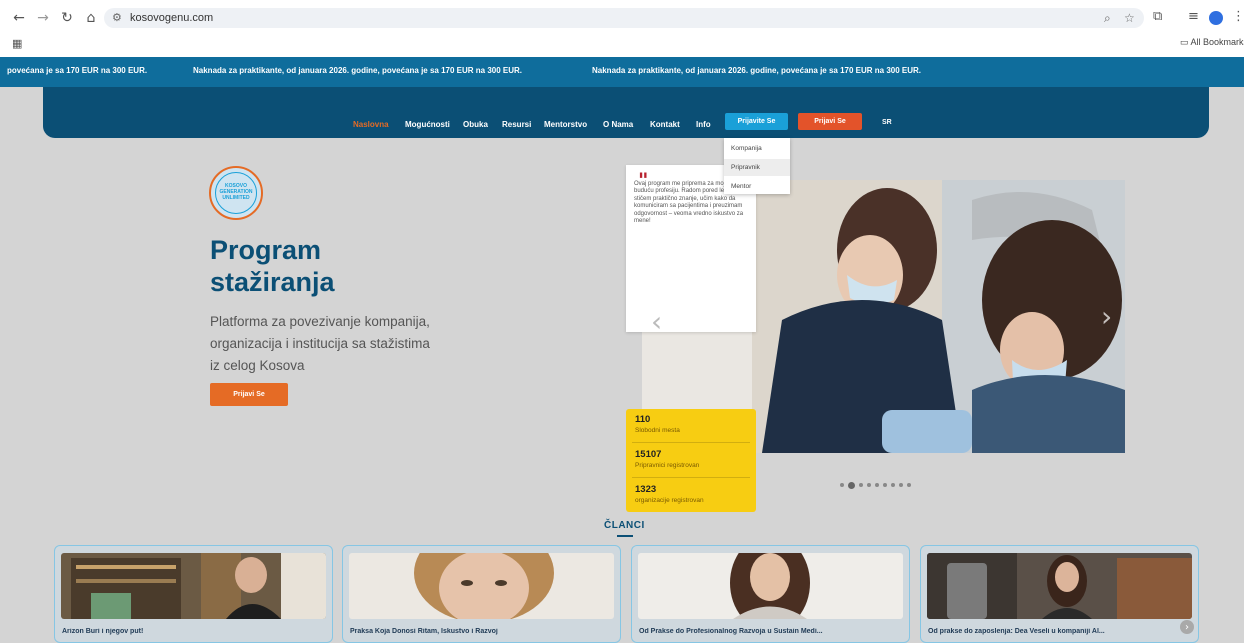  Describe the element at coordinates (756, 121) in the screenshot. I see `prijavite-se-button: Prijavite Se` at that location.